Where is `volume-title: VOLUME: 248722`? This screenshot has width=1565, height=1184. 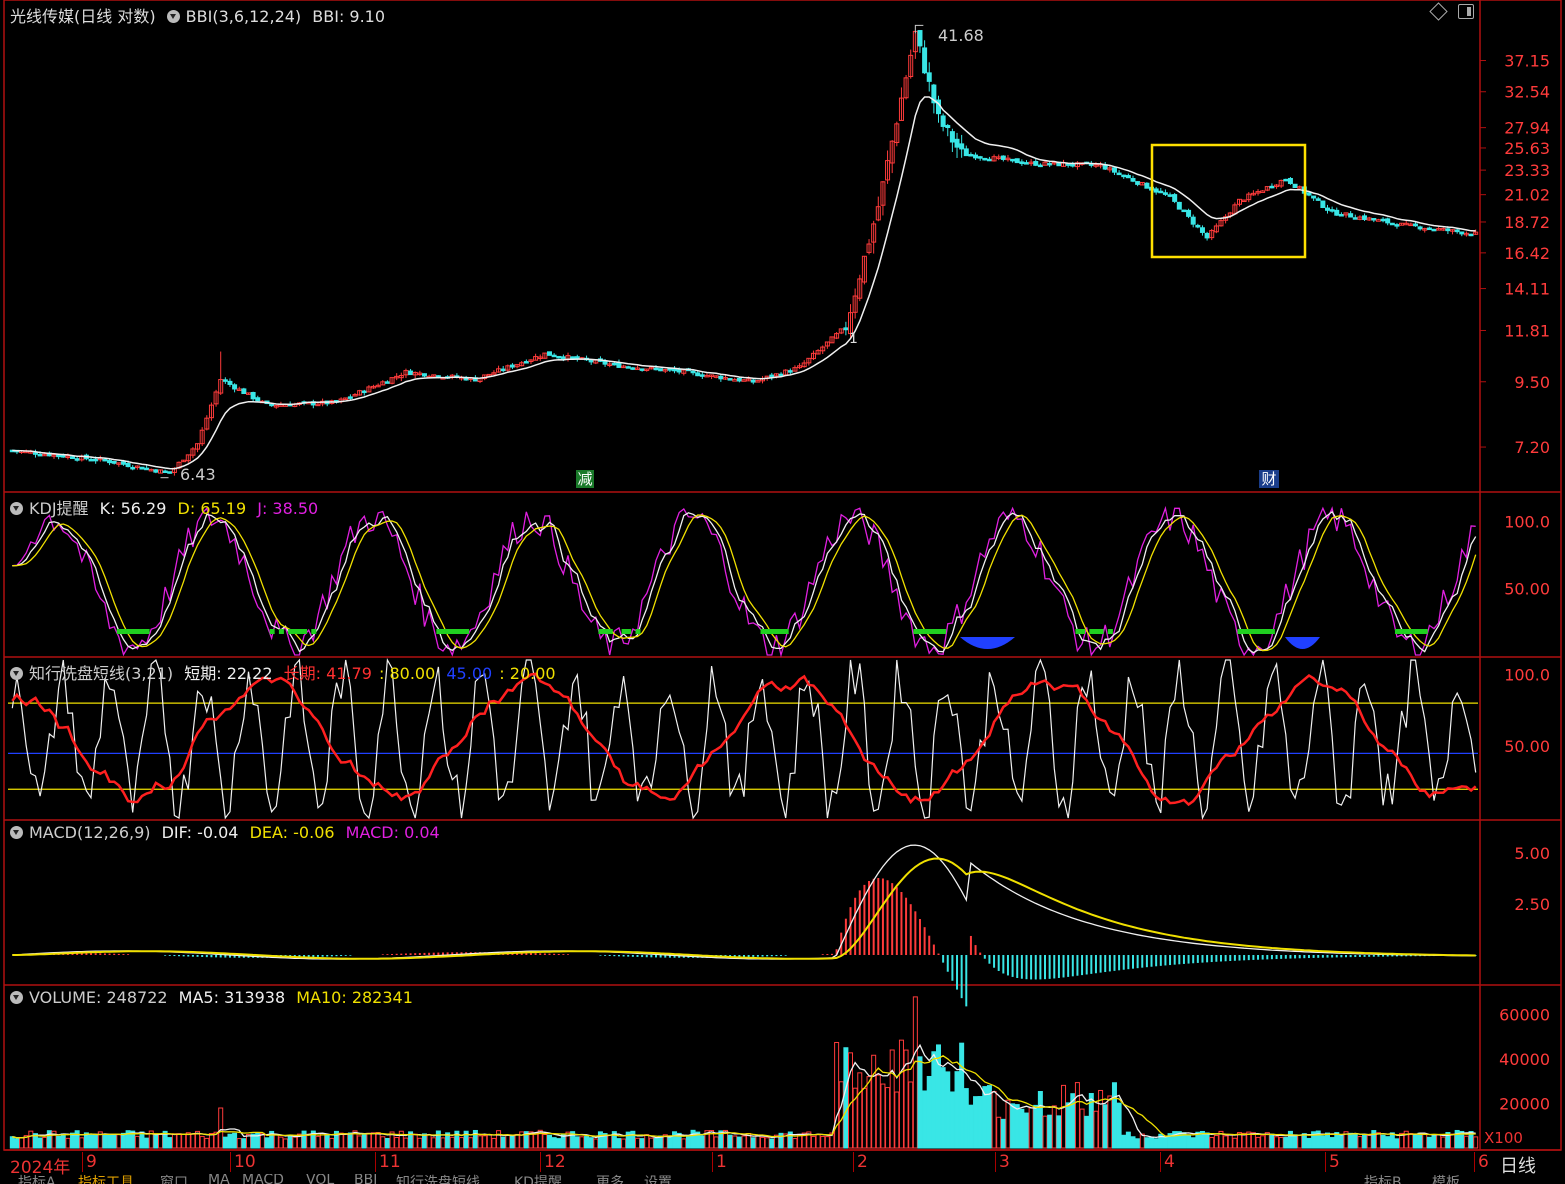 volume-title: VOLUME: 248722 is located at coordinates (98, 997).